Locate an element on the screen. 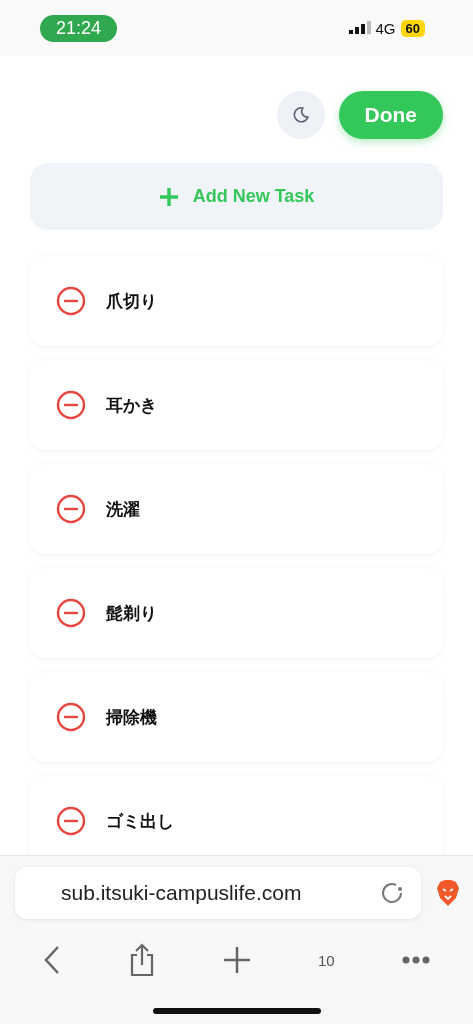  network-type: 4G is located at coordinates (385, 28).